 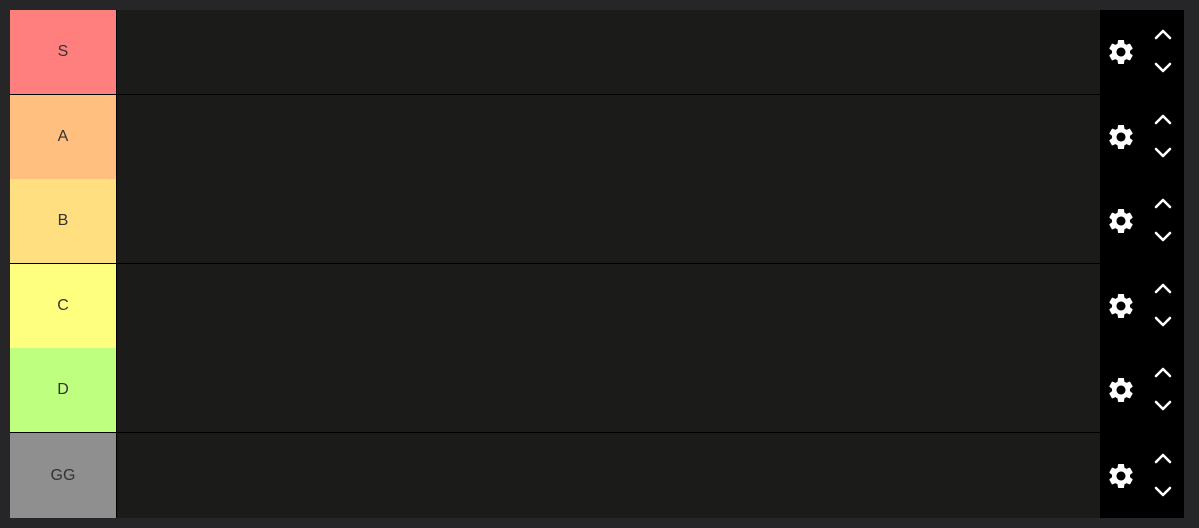 What do you see at coordinates (63, 475) in the screenshot?
I see `tier-label: GG` at bounding box center [63, 475].